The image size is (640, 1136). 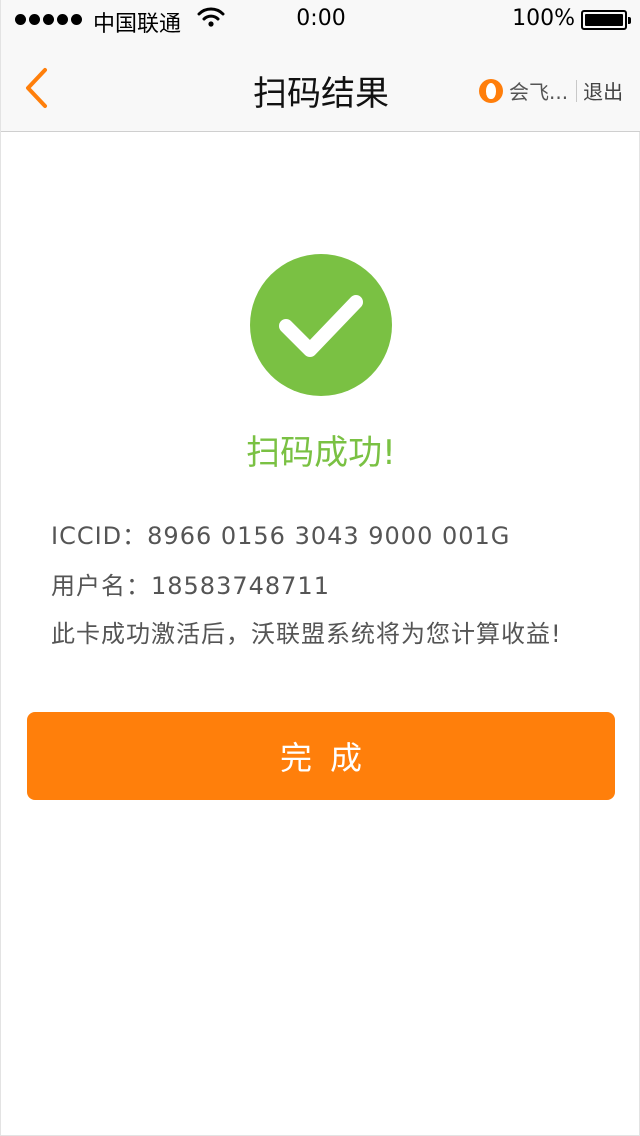 I want to click on status-bar: 中国联通 0:00 100%, so click(x=320, y=20).